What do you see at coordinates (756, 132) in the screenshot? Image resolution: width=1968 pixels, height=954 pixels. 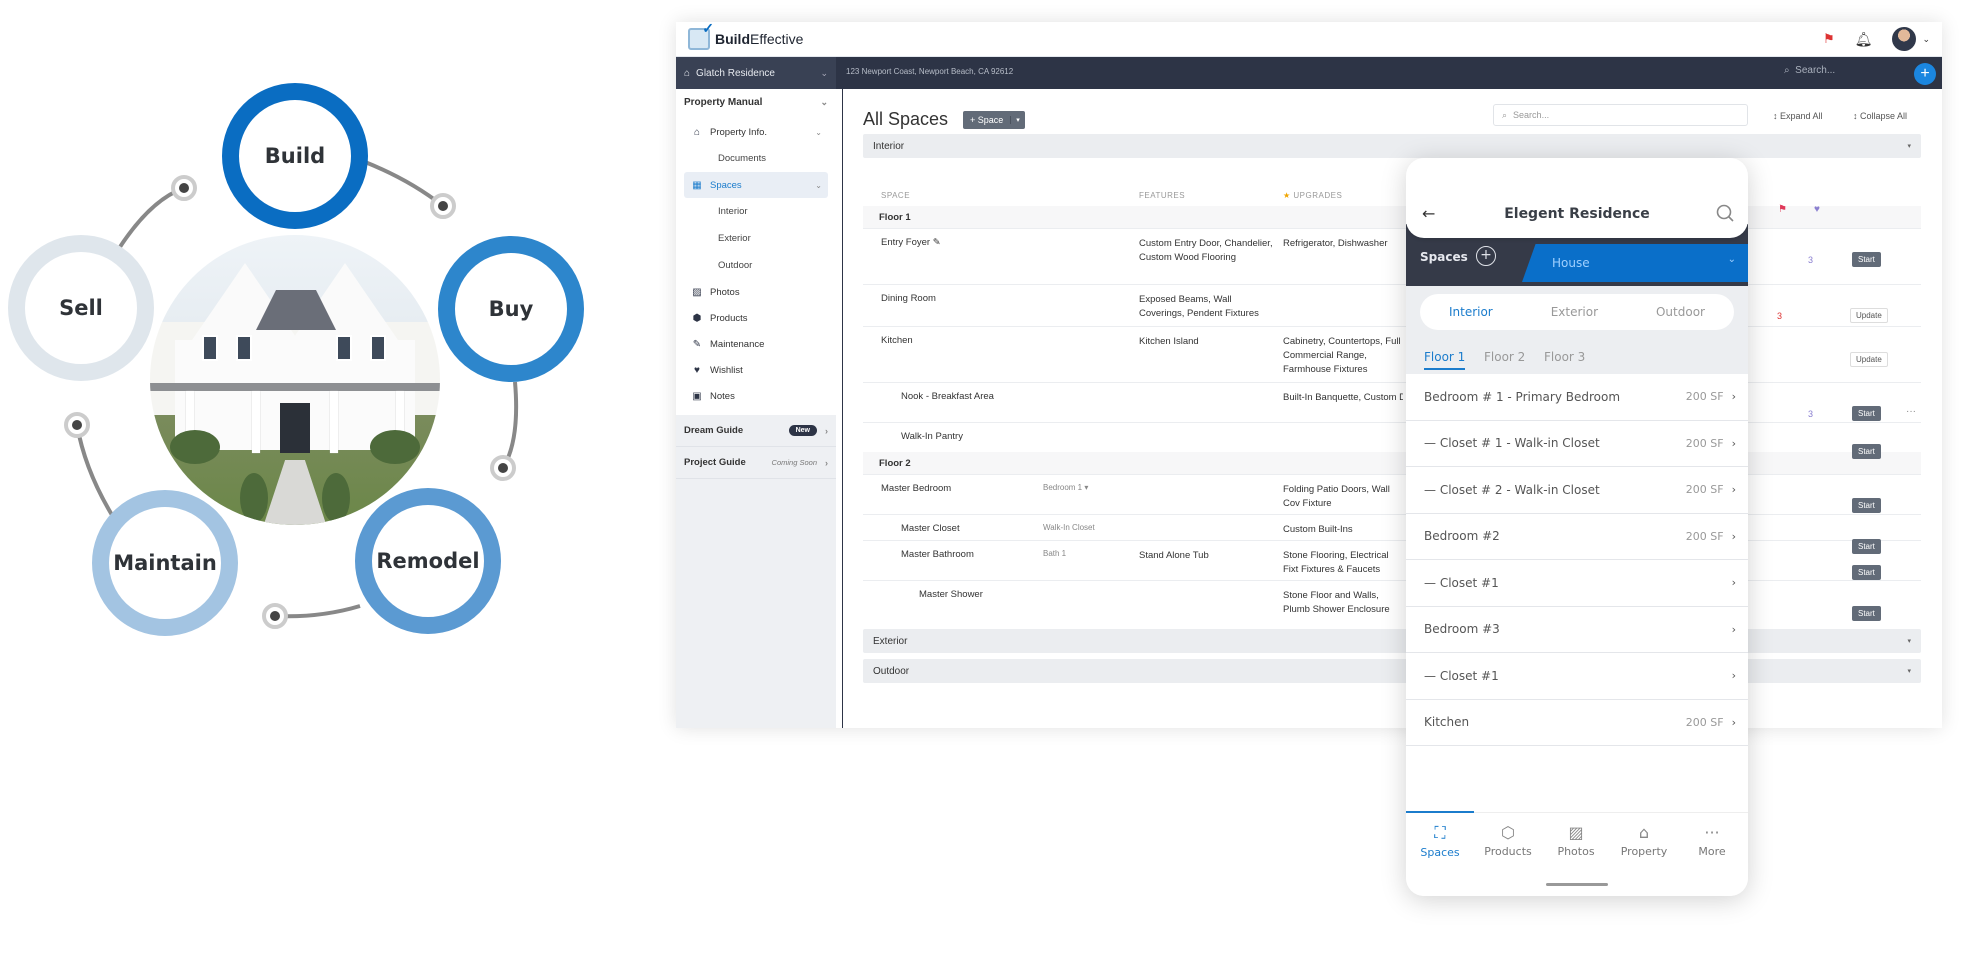 I see `sidebar-item-property-info: ⌂ Property Info. ⌄` at bounding box center [756, 132].